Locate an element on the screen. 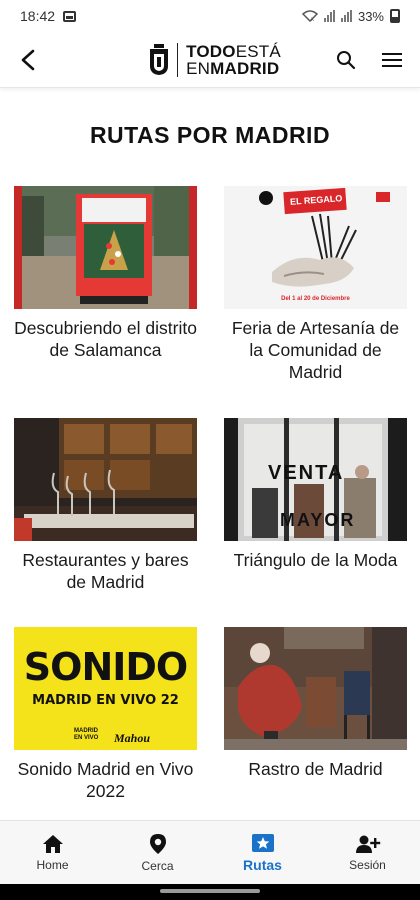 This screenshot has height=900, width=420. battery-percent: 33% is located at coordinates (370, 16).